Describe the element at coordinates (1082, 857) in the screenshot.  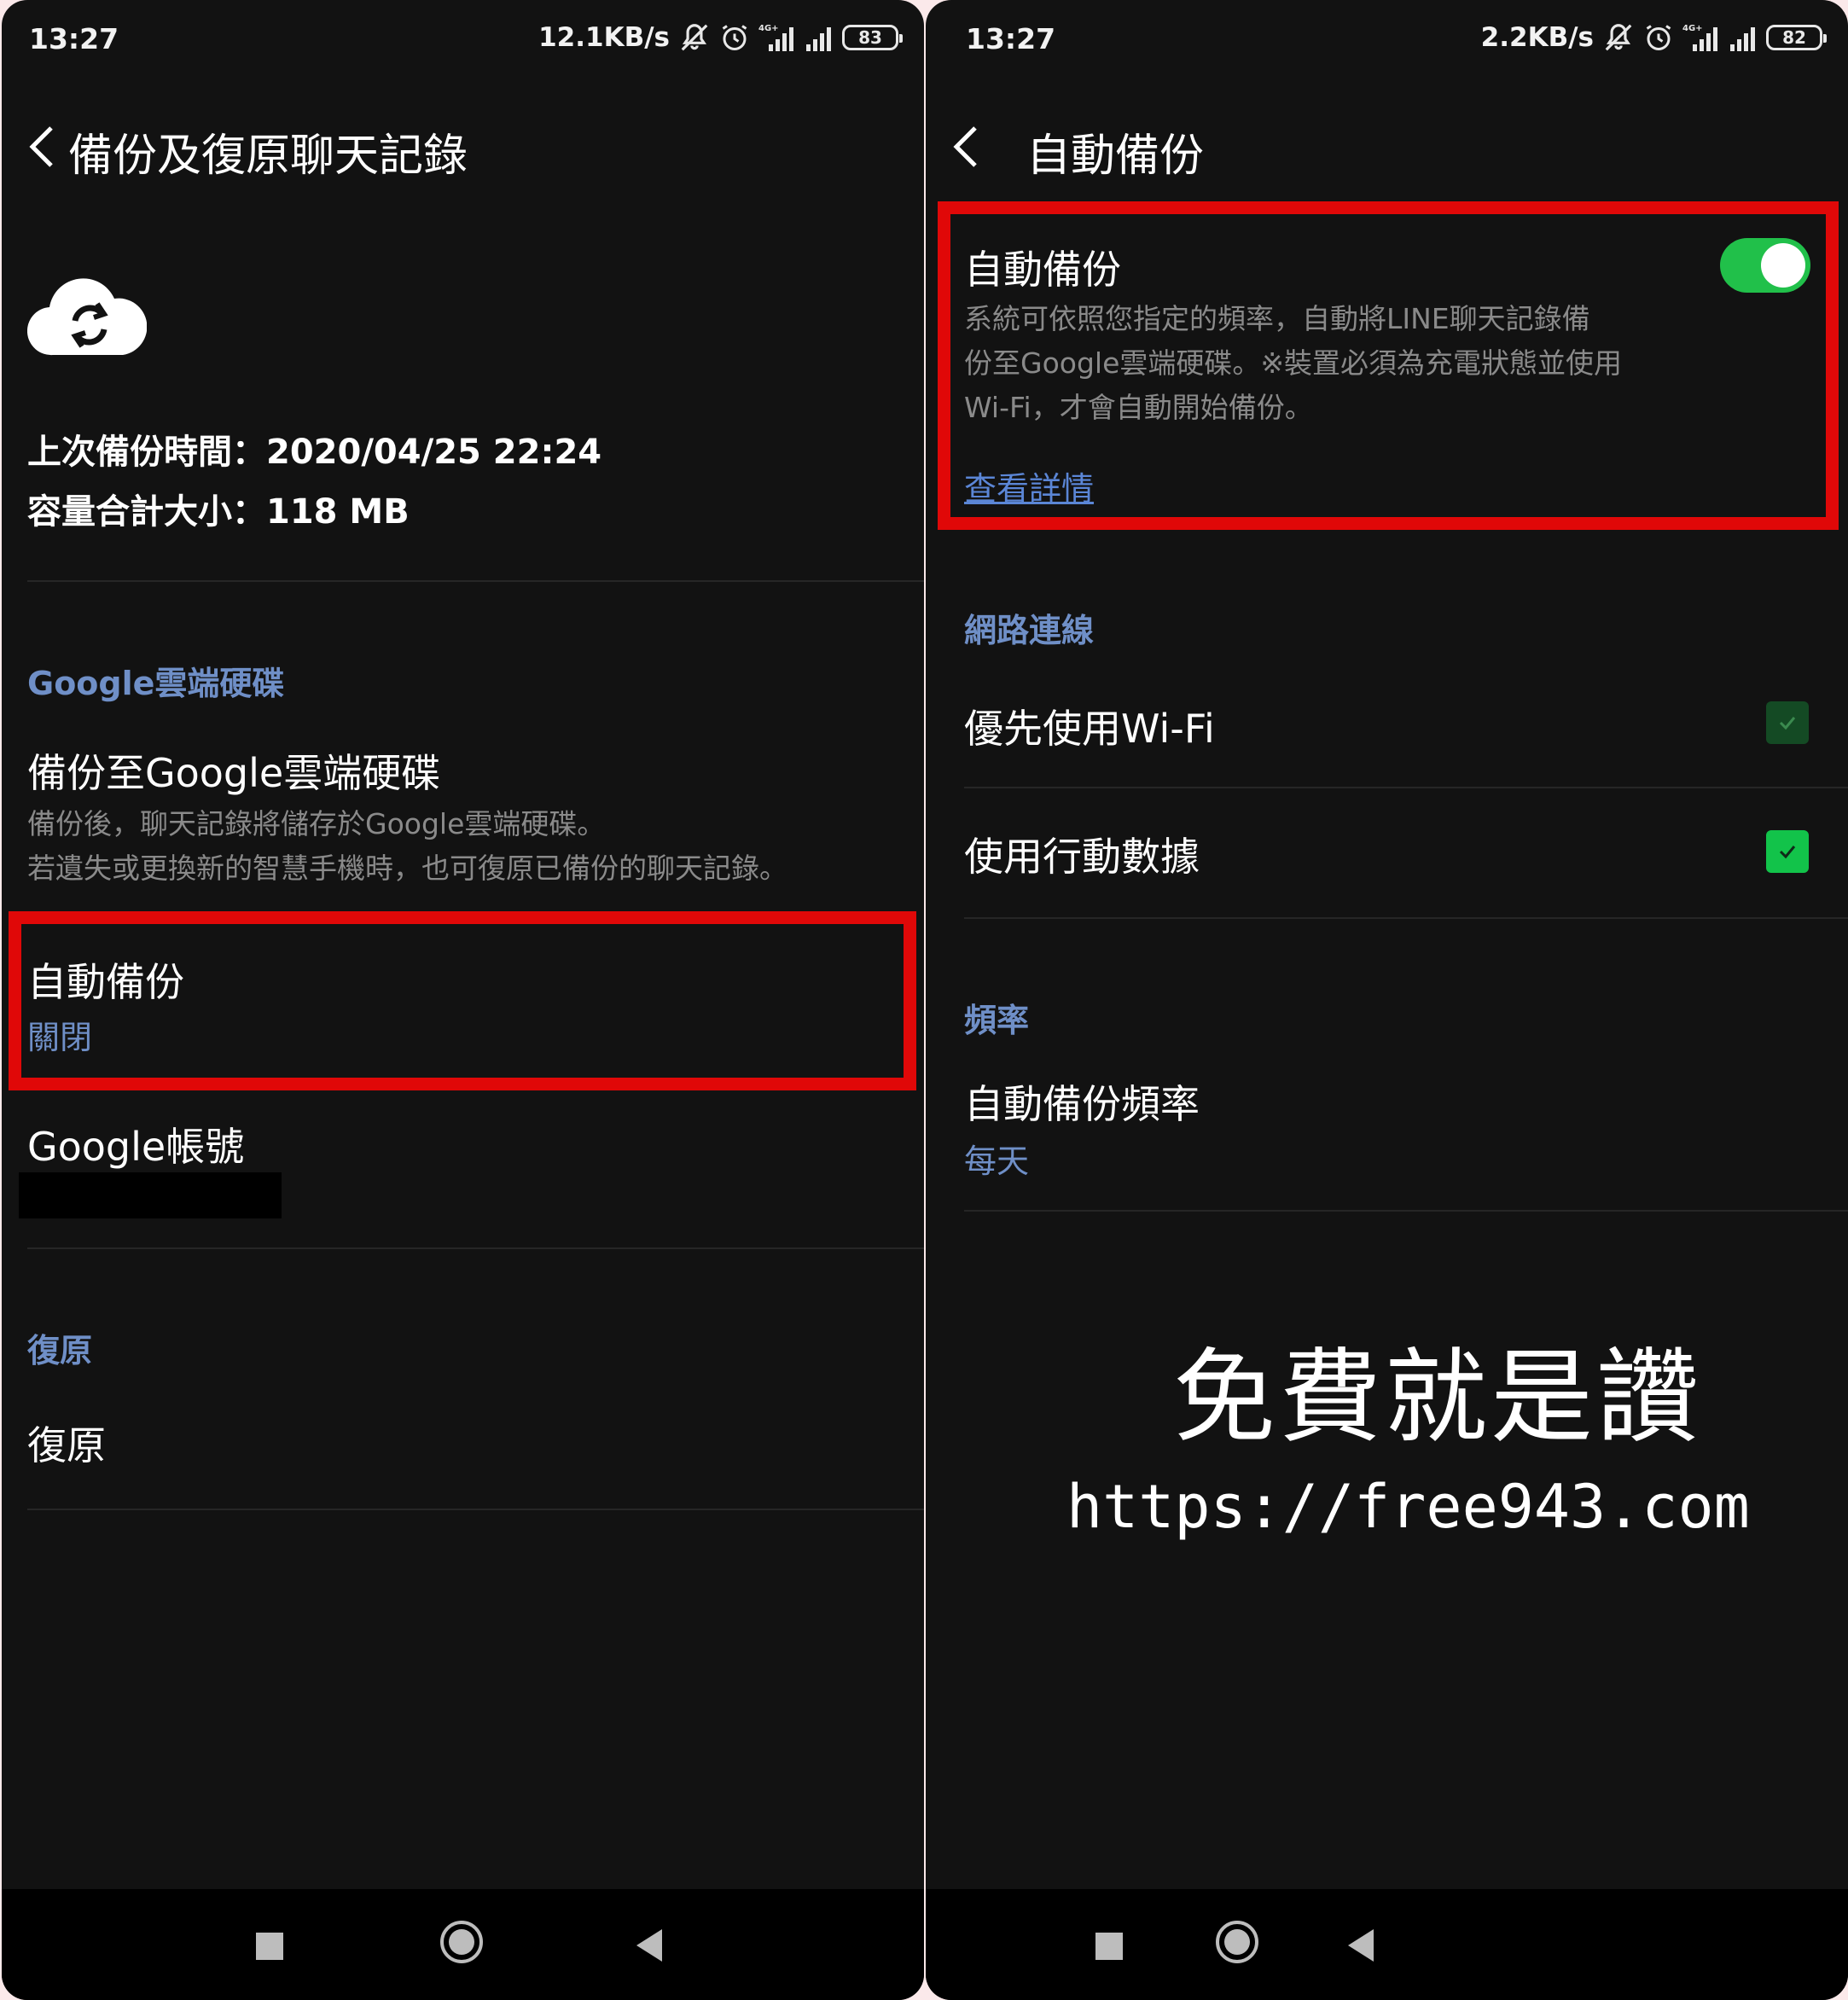
I see `mobile-data-title: 使用行動數據` at that location.